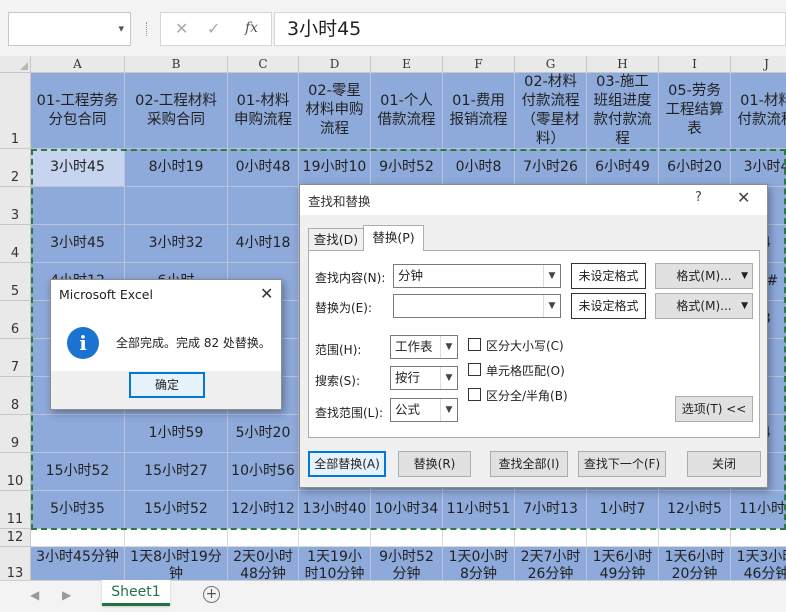 The width and height of the screenshot is (786, 612). I want to click on header-cell-h: 03-施工 班组进度 款付款流 程, so click(623, 111).